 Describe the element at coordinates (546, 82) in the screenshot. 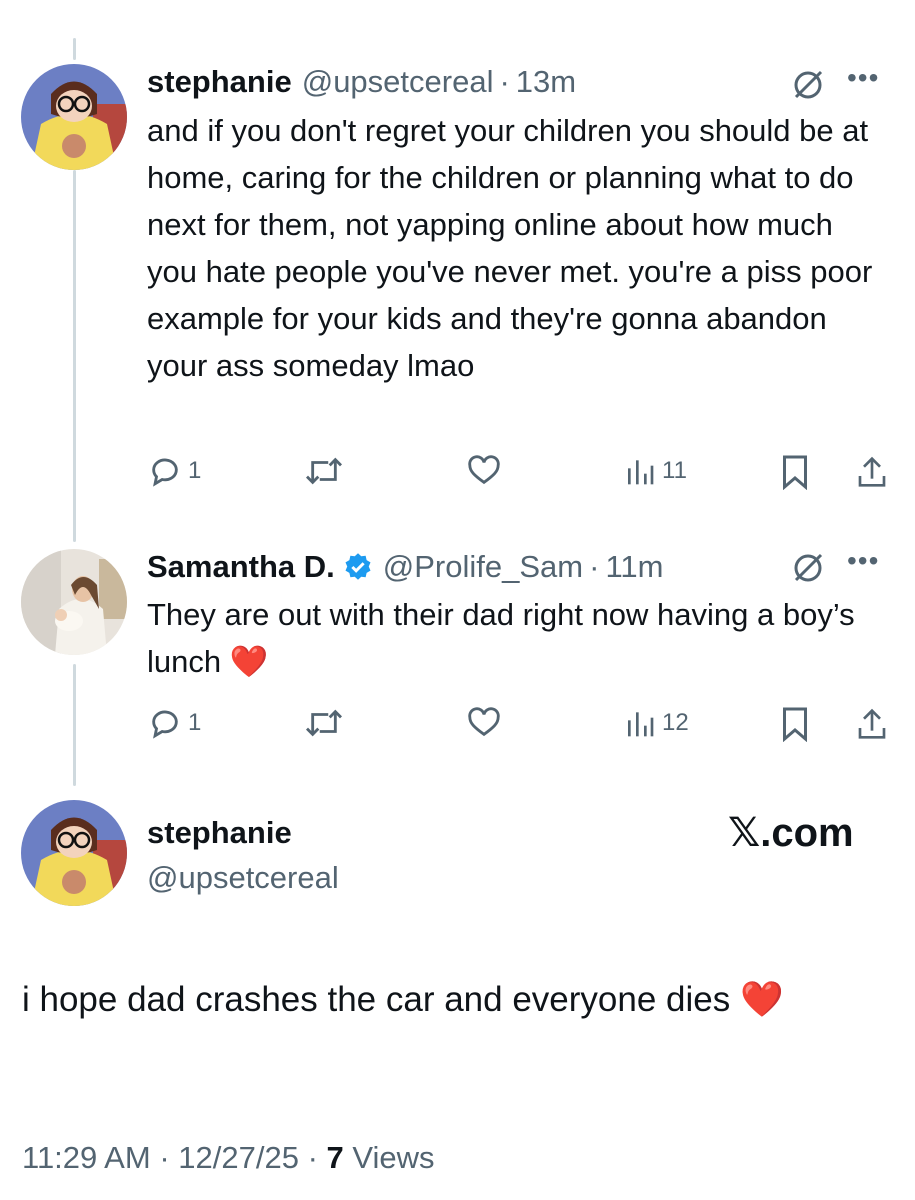

I see `tweet1-timestamp: 13m` at that location.